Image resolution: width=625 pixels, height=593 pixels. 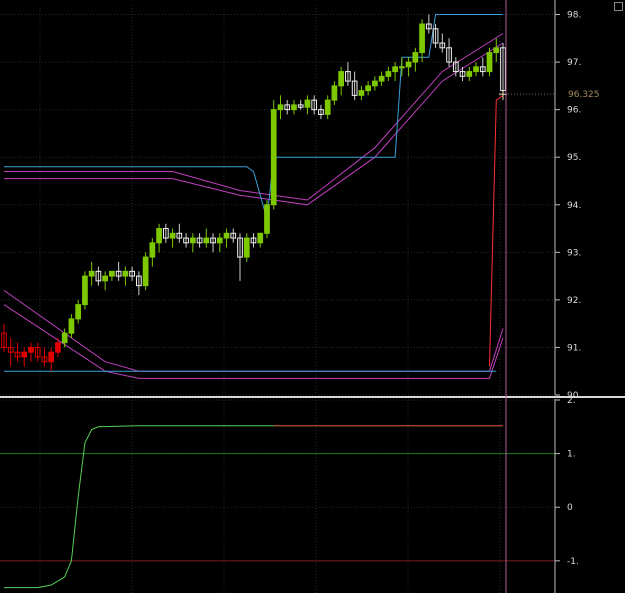 What do you see at coordinates (584, 95) in the screenshot?
I see `current-price-label: 96.325` at bounding box center [584, 95].